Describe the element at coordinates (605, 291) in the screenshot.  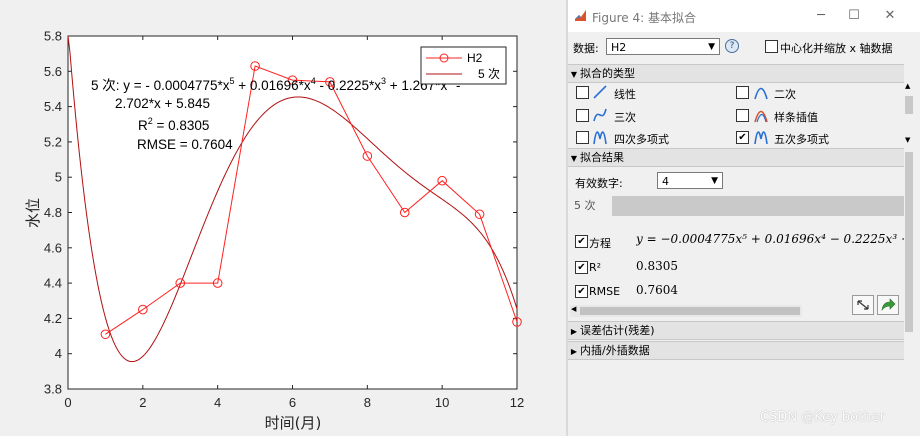
I see `rmse-label: RMSE` at that location.